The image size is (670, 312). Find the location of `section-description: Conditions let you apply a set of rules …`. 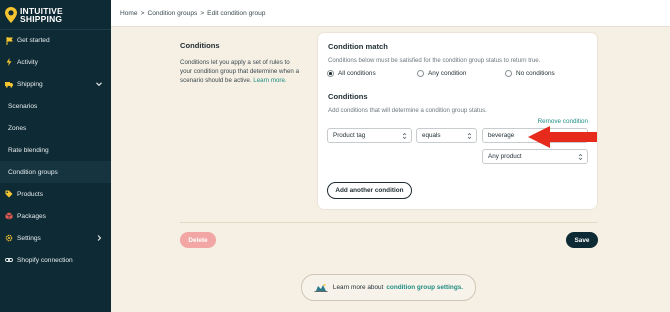

section-description: Conditions let you apply a set of rules … is located at coordinates (240, 72).